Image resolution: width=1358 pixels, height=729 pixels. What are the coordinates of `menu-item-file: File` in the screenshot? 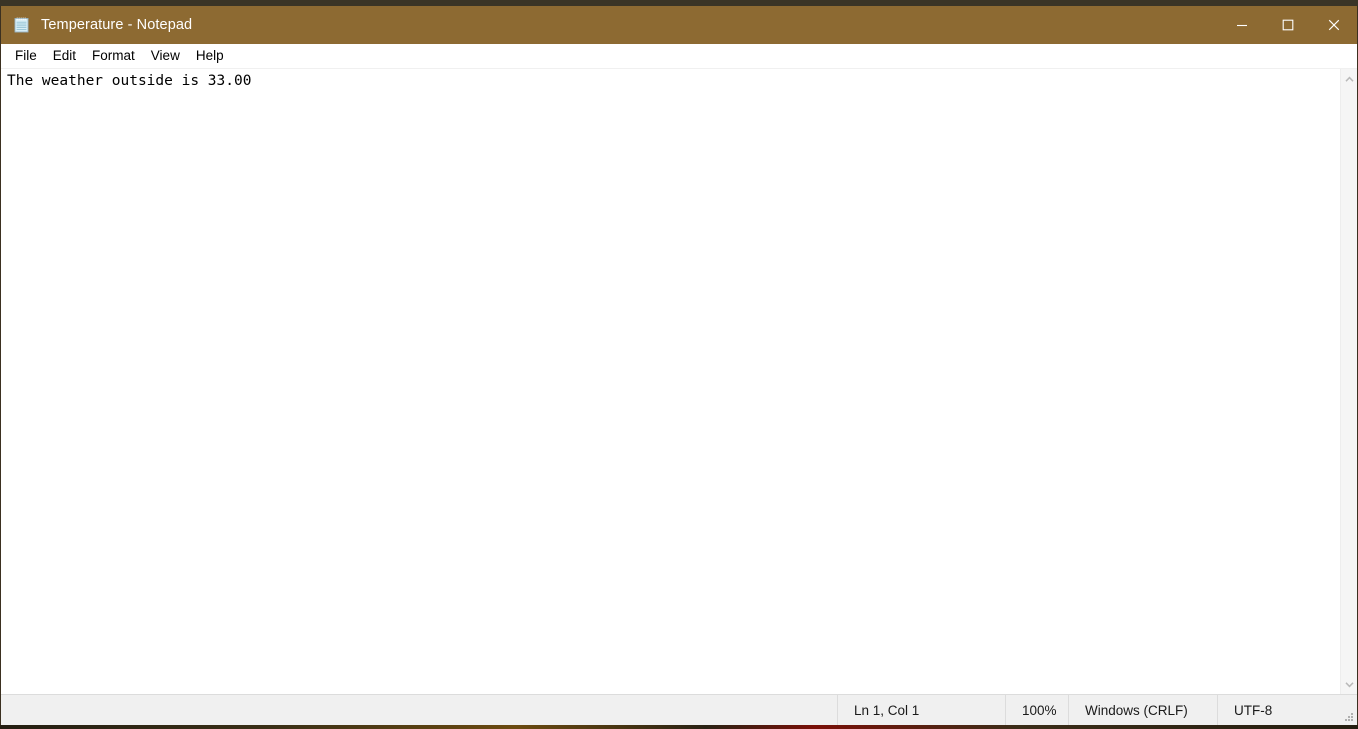 It's located at (26, 56).